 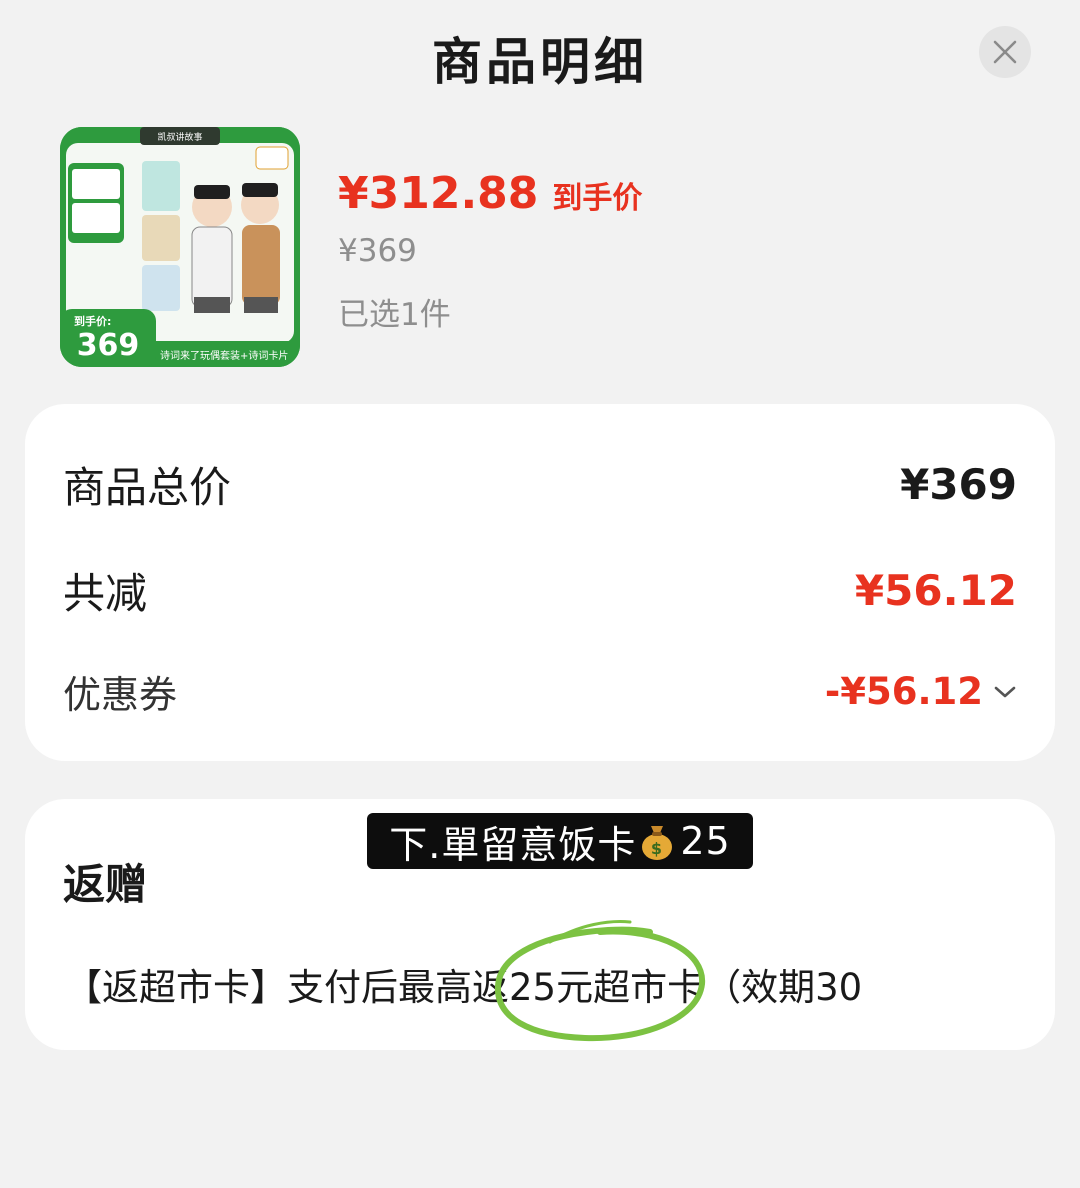 I want to click on deal-price-row: ¥312.88 到手价, so click(x=490, y=193).